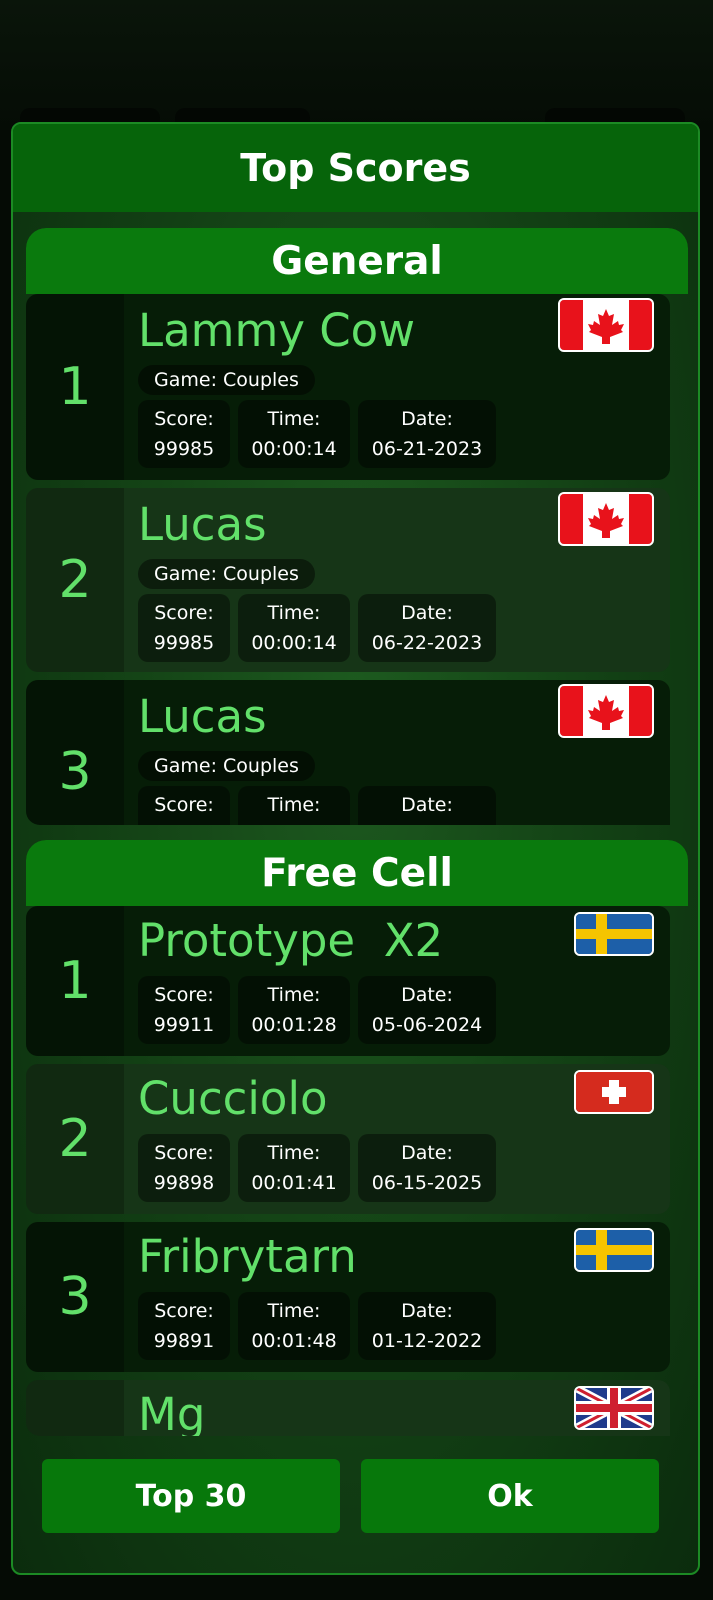 This screenshot has width=713, height=1600. I want to click on date-box: Date: 06-15-2025, so click(427, 1168).